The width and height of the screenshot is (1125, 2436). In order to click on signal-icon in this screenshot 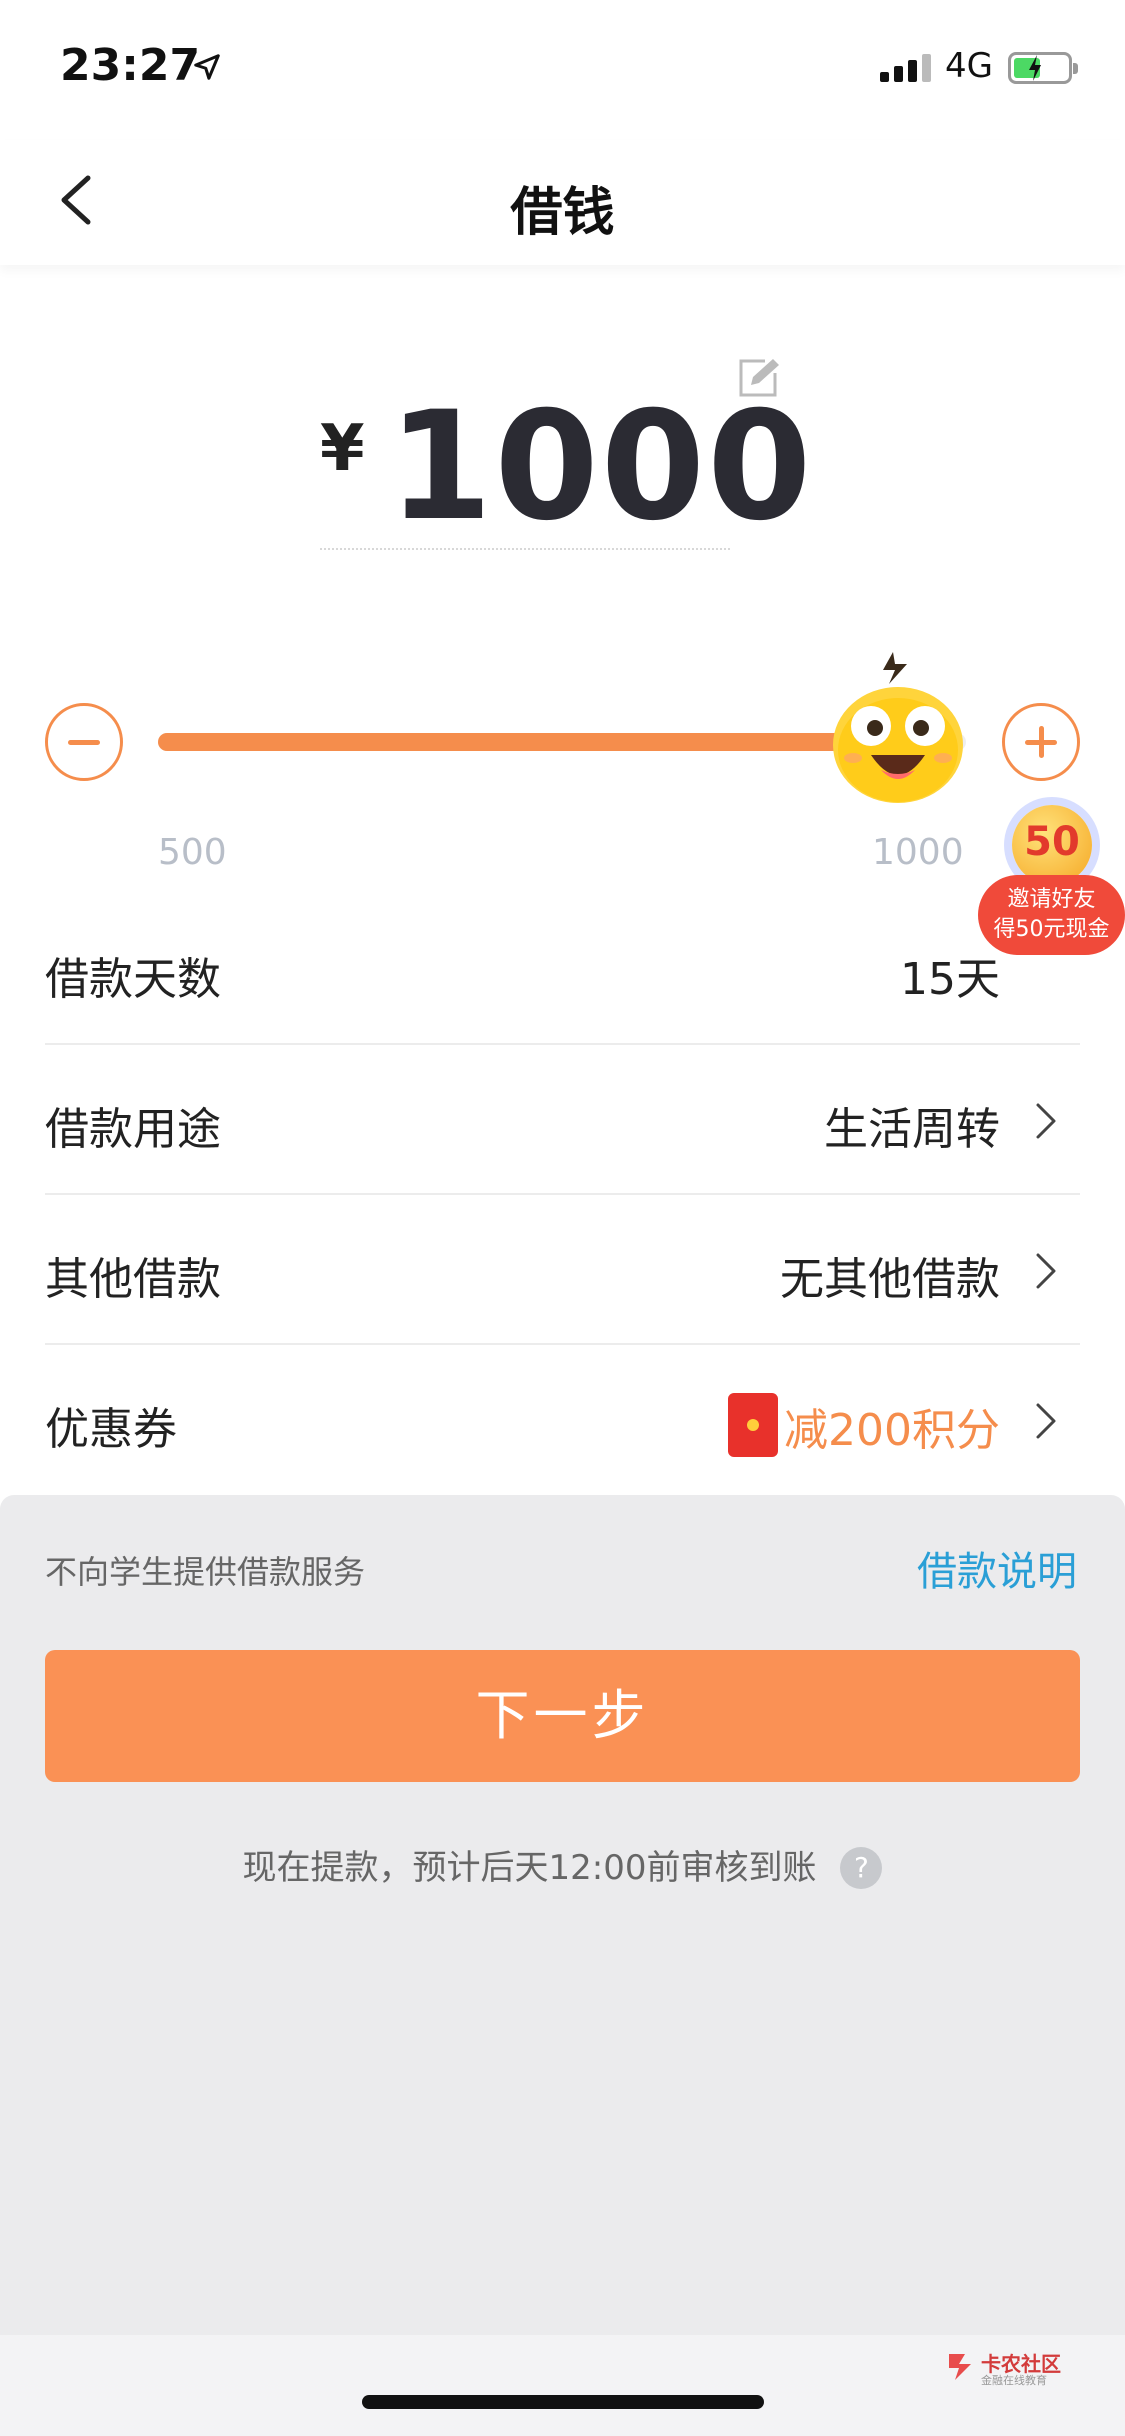, I will do `click(905, 68)`.